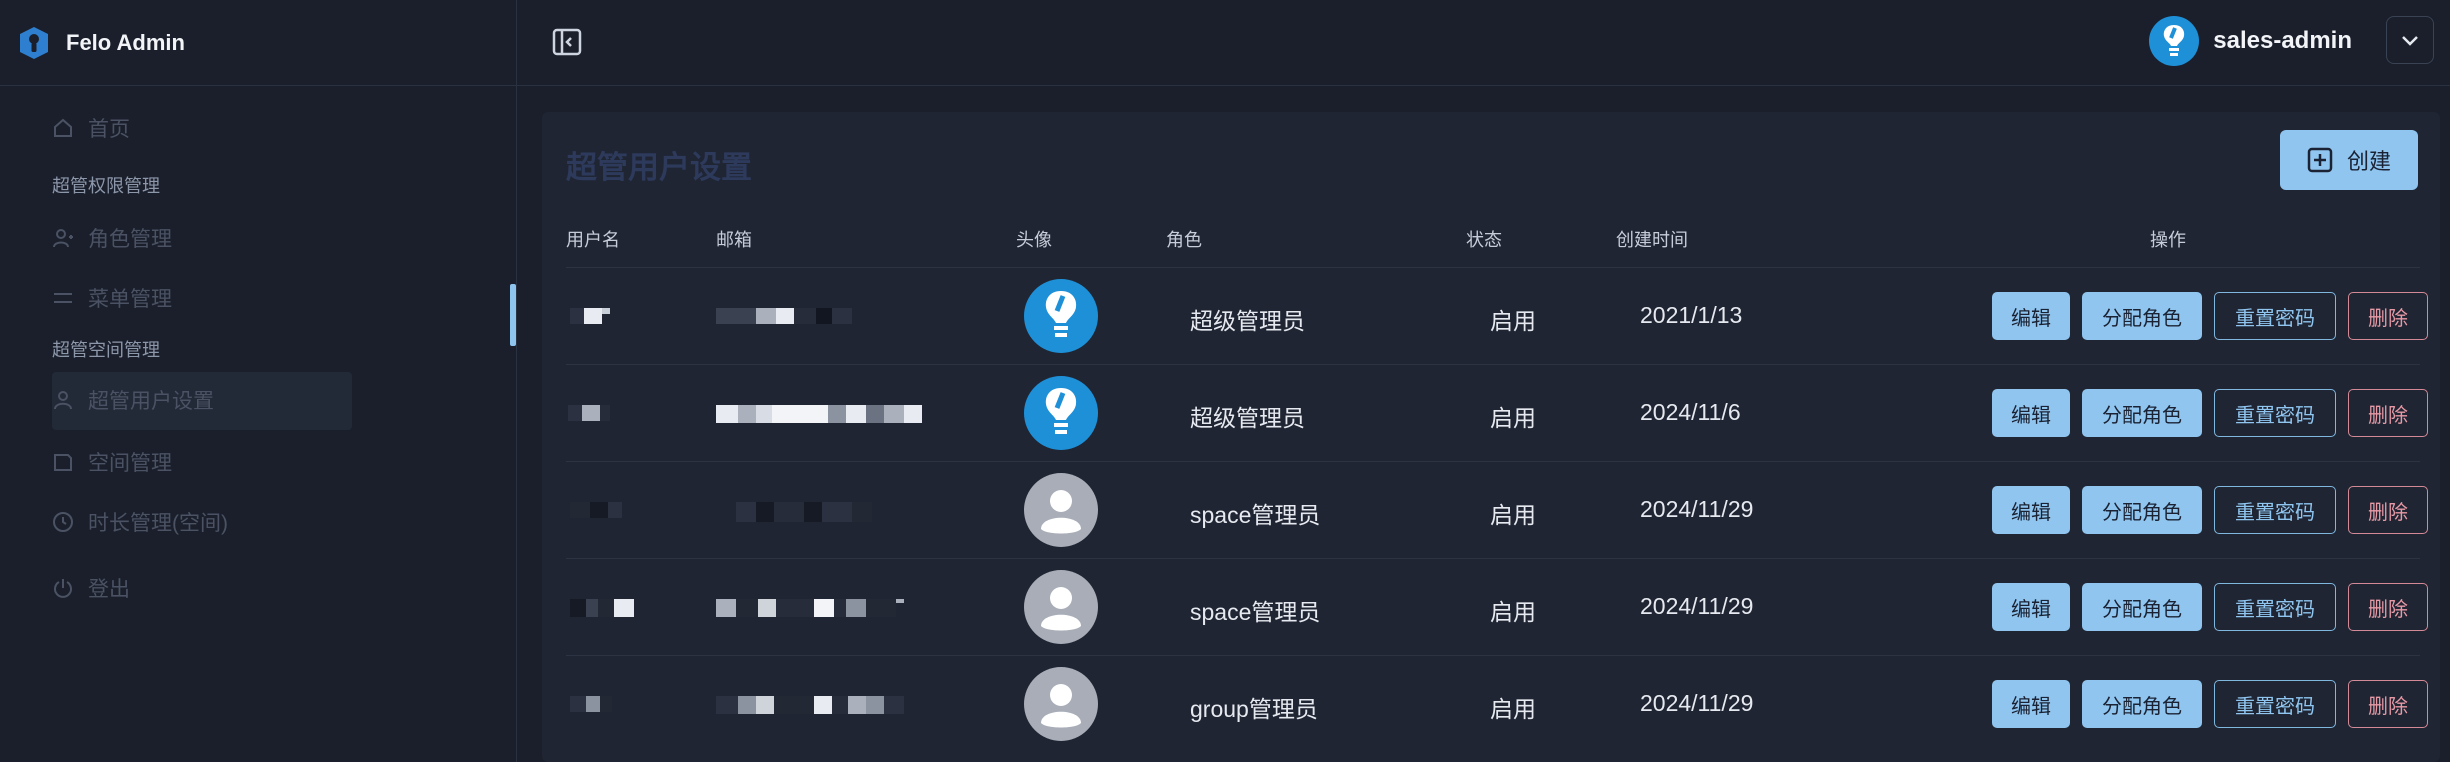 This screenshot has width=2450, height=762. Describe the element at coordinates (130, 463) in the screenshot. I see `sidebar-item-label: 空间管理` at that location.